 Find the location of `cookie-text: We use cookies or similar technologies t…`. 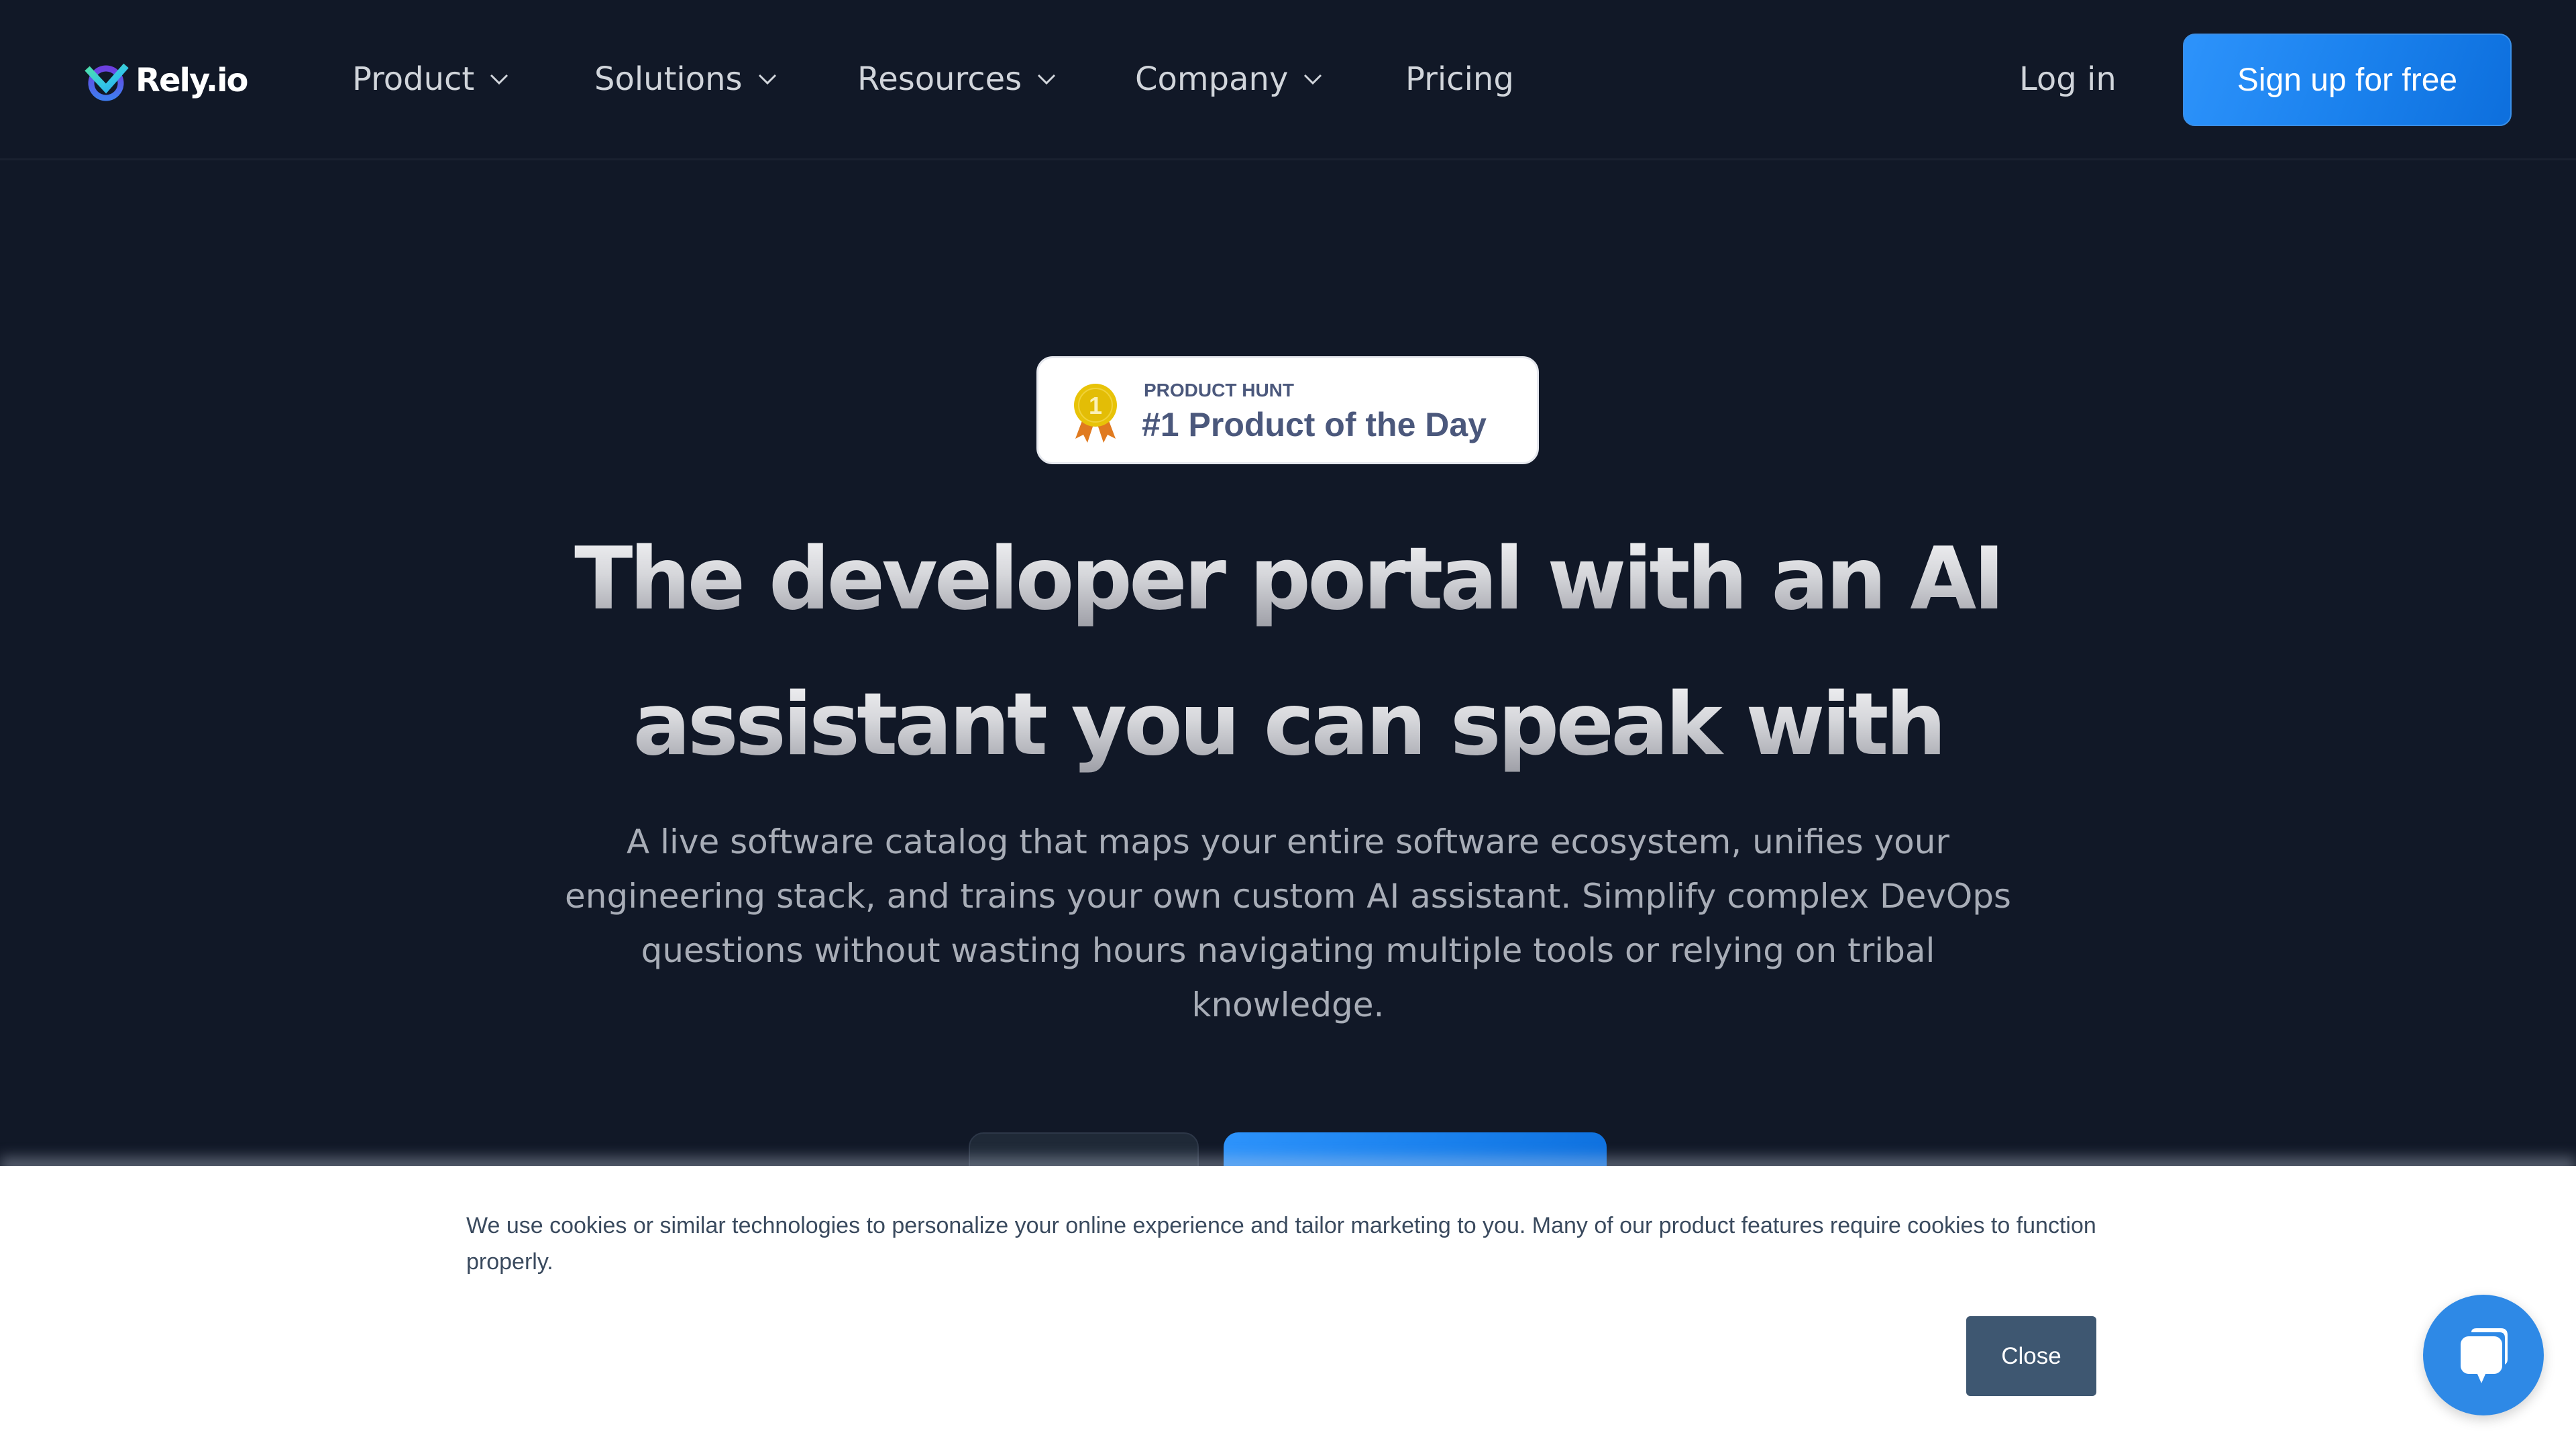

cookie-text: We use cookies or similar technologies t… is located at coordinates (1281, 1244).